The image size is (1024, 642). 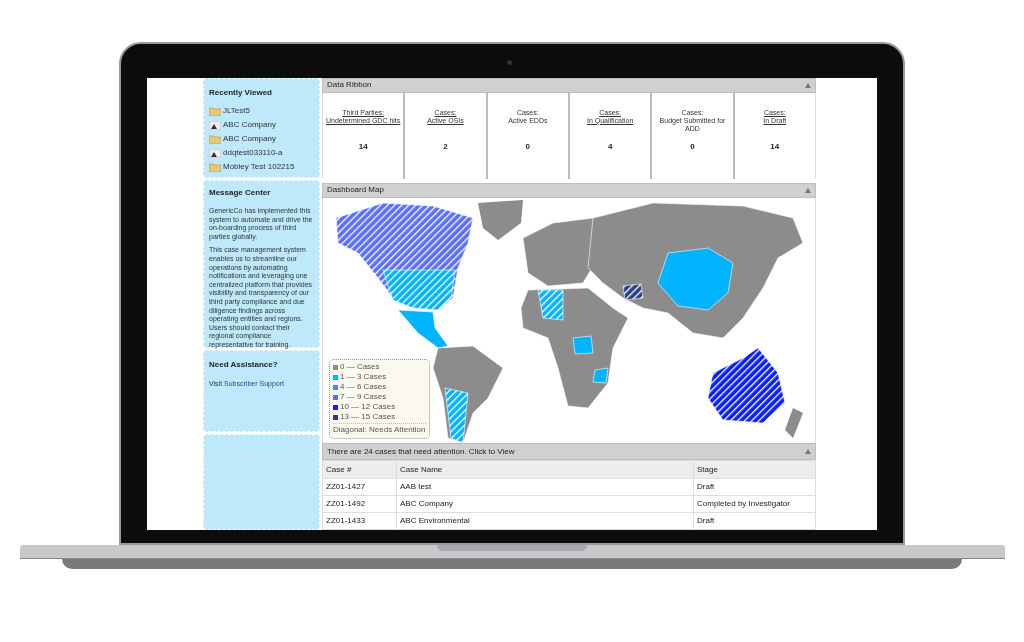 I want to click on panel-title: Need Assistance?, so click(x=244, y=365).